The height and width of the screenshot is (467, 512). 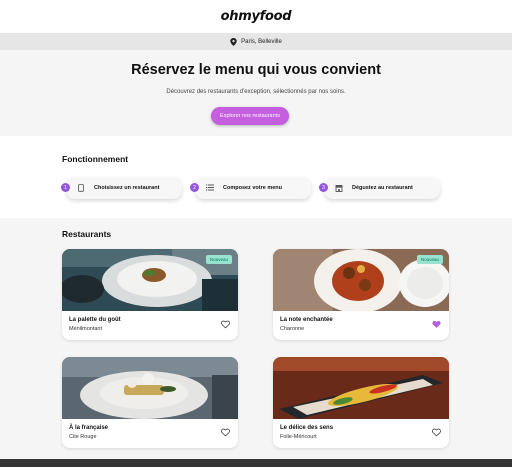 What do you see at coordinates (80, 187) in the screenshot?
I see `mobile-icon` at bounding box center [80, 187].